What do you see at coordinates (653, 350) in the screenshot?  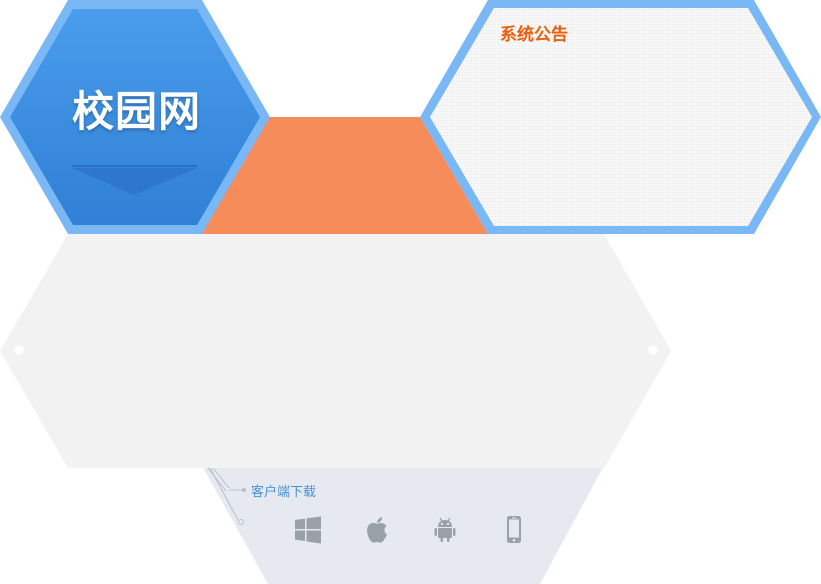 I see `panel-dot-right` at bounding box center [653, 350].